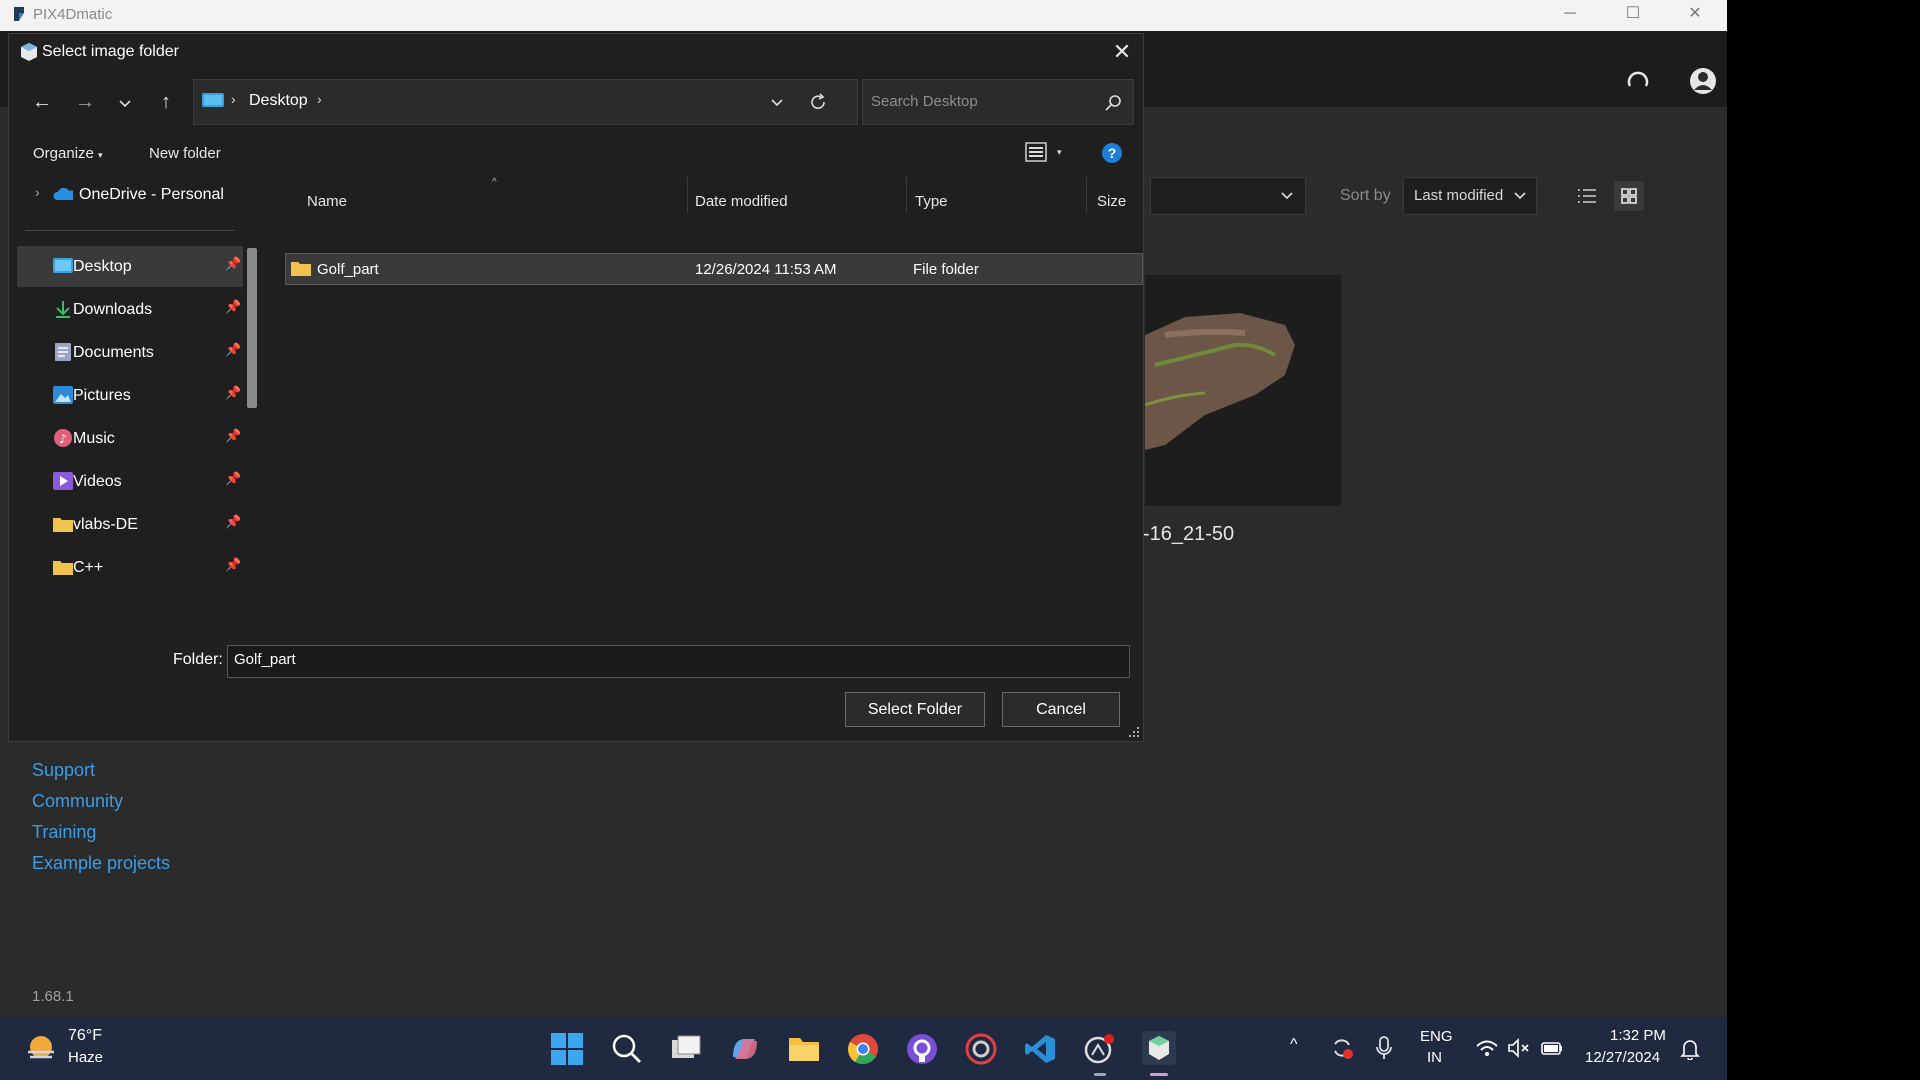  What do you see at coordinates (101, 801) in the screenshot?
I see `community-link: Community` at bounding box center [101, 801].